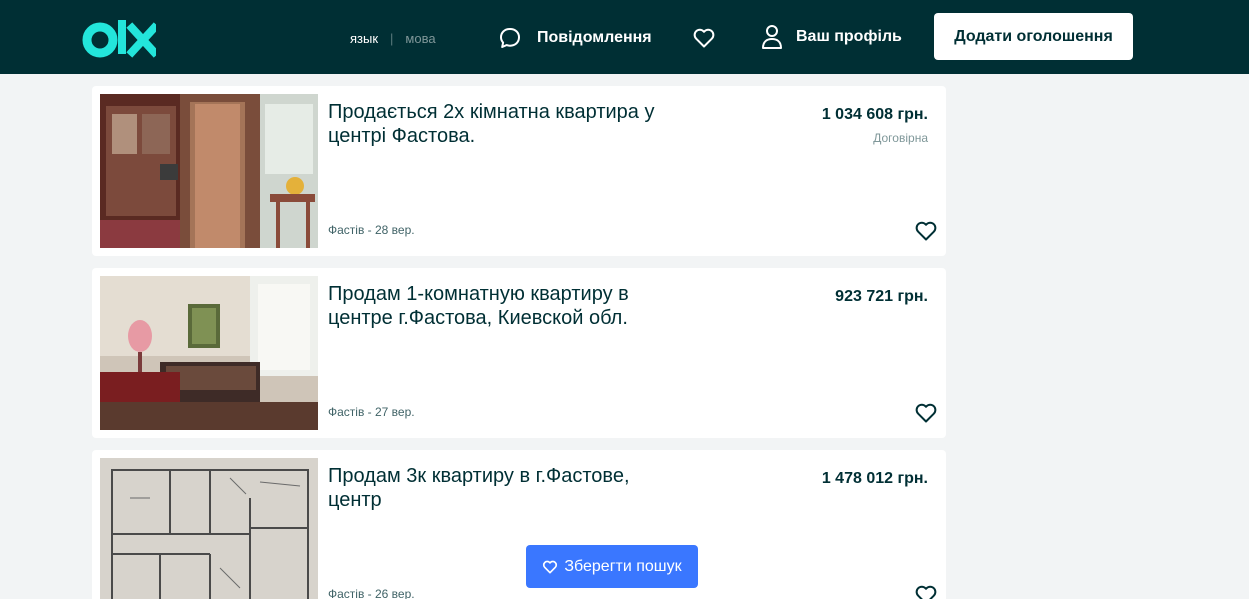  I want to click on floor-plan-photo, so click(209, 528).